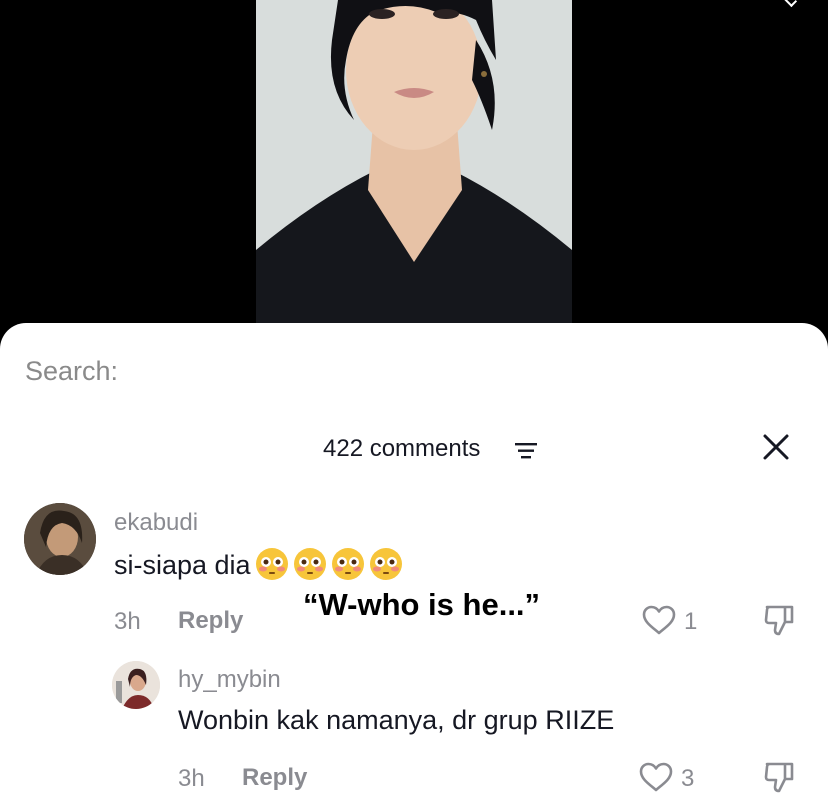 The height and width of the screenshot is (811, 828). I want to click on comment-text: Wonbin kak namanya, dr grup RIIZE, so click(396, 720).